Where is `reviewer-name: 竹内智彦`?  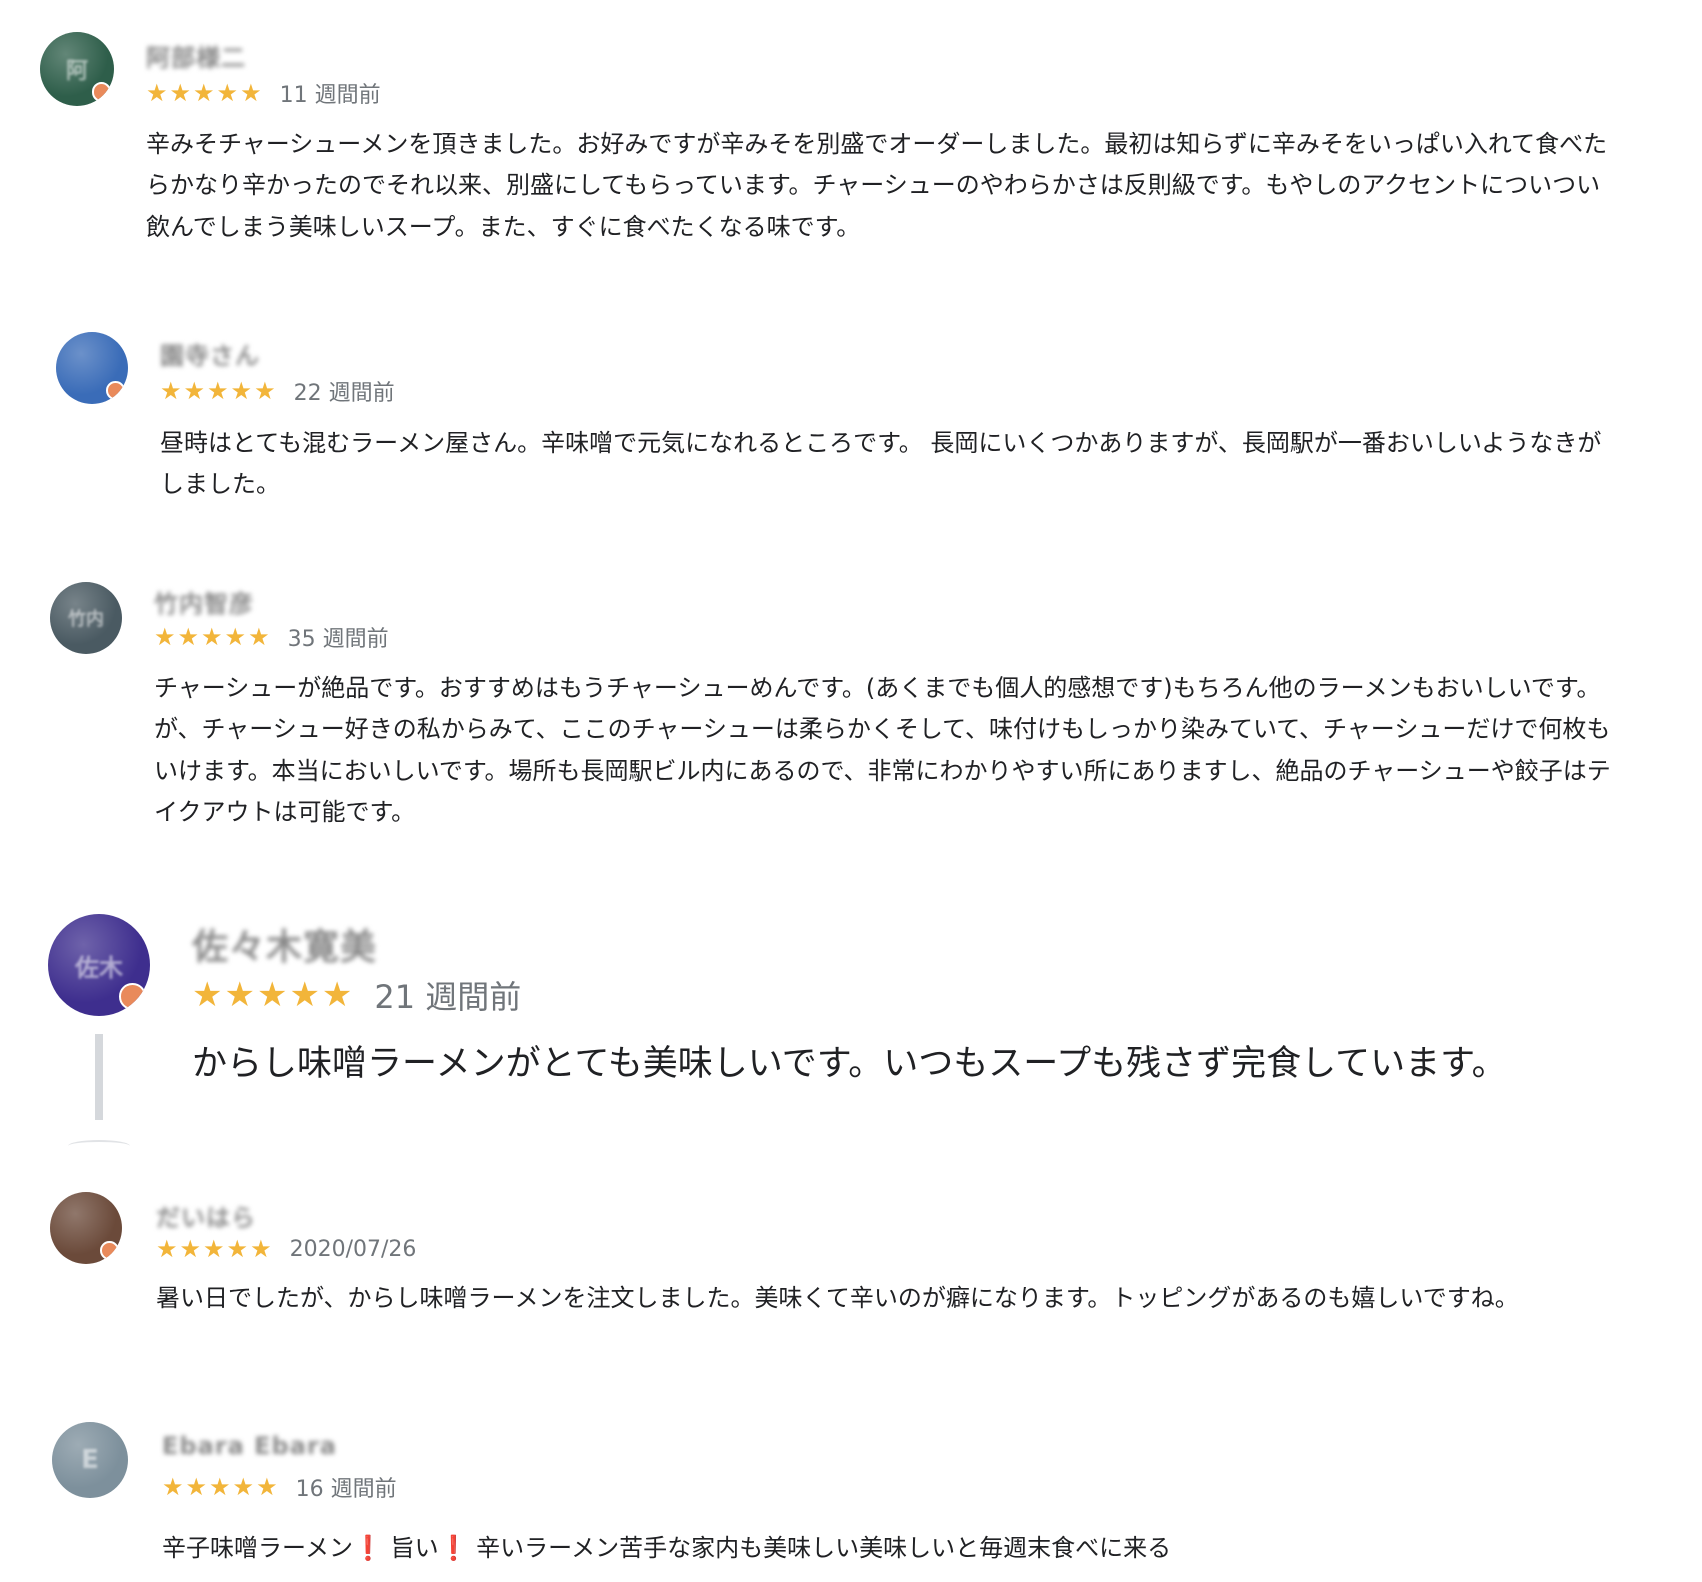
reviewer-name: 竹内智彦 is located at coordinates (204, 601).